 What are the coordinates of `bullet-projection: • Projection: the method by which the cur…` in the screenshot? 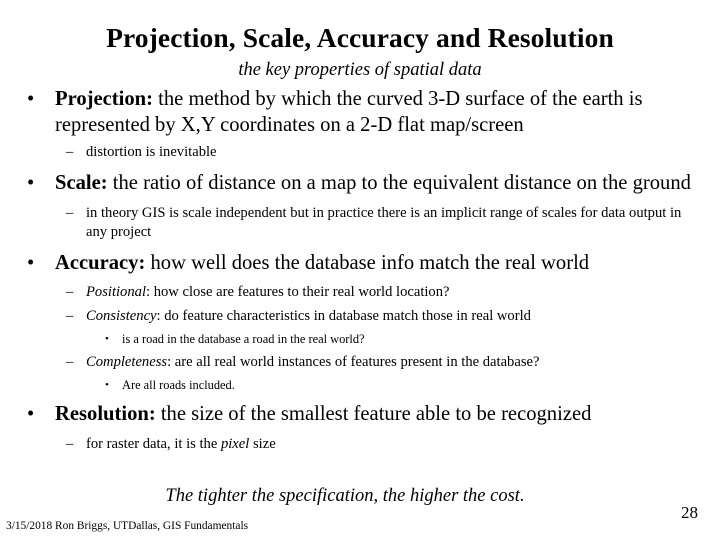 It's located at (360, 112).